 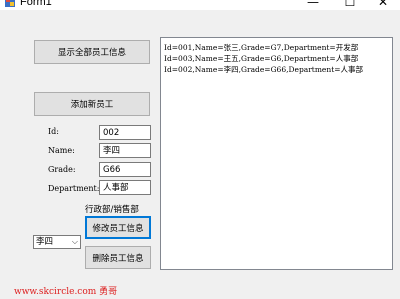 I want to click on title-bar: Form1 — ☐ ✕, so click(x=200, y=5).